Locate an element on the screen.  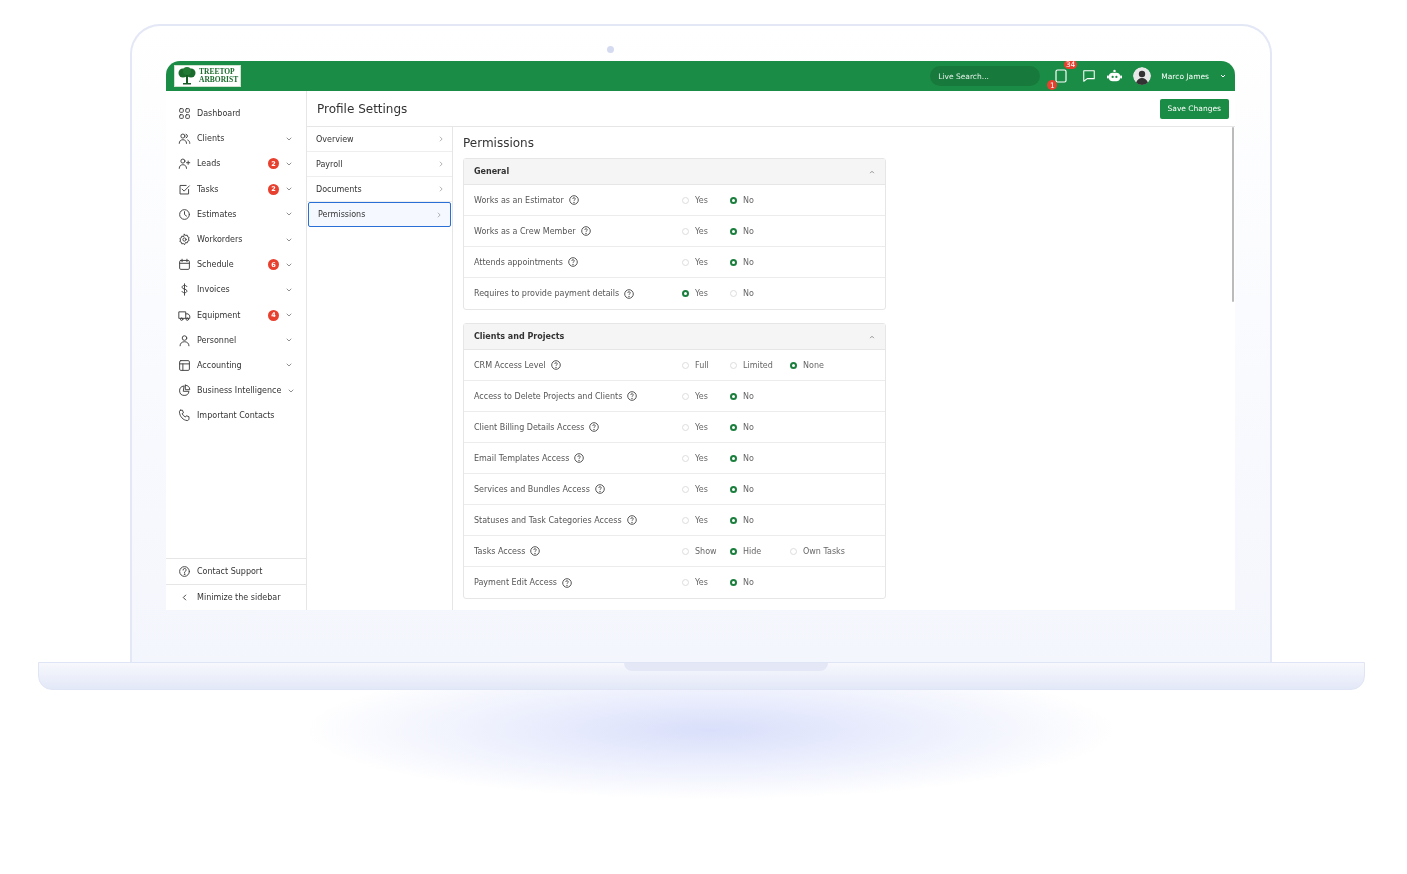
phone-icon is located at coordinates (184, 416).